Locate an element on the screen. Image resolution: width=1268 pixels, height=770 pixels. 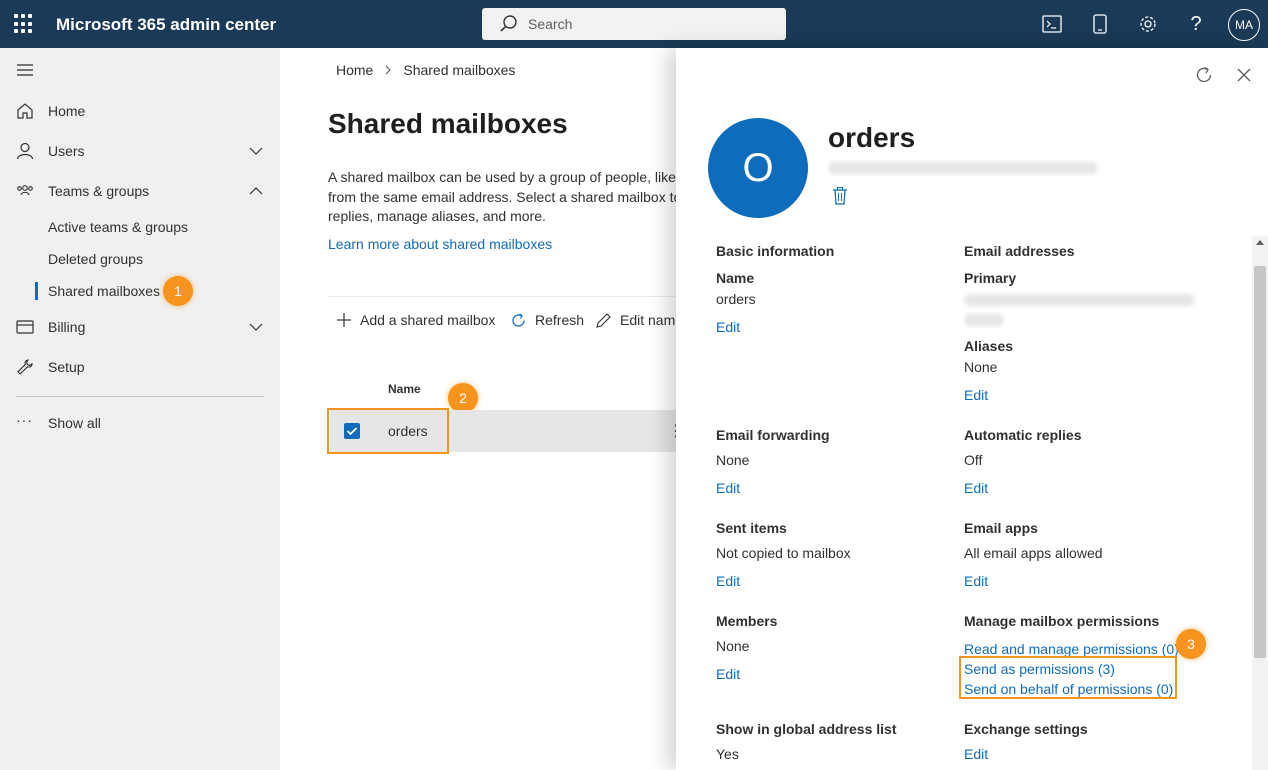
sidebar-item-teams-groups: Teams & groups is located at coordinates (140, 191).